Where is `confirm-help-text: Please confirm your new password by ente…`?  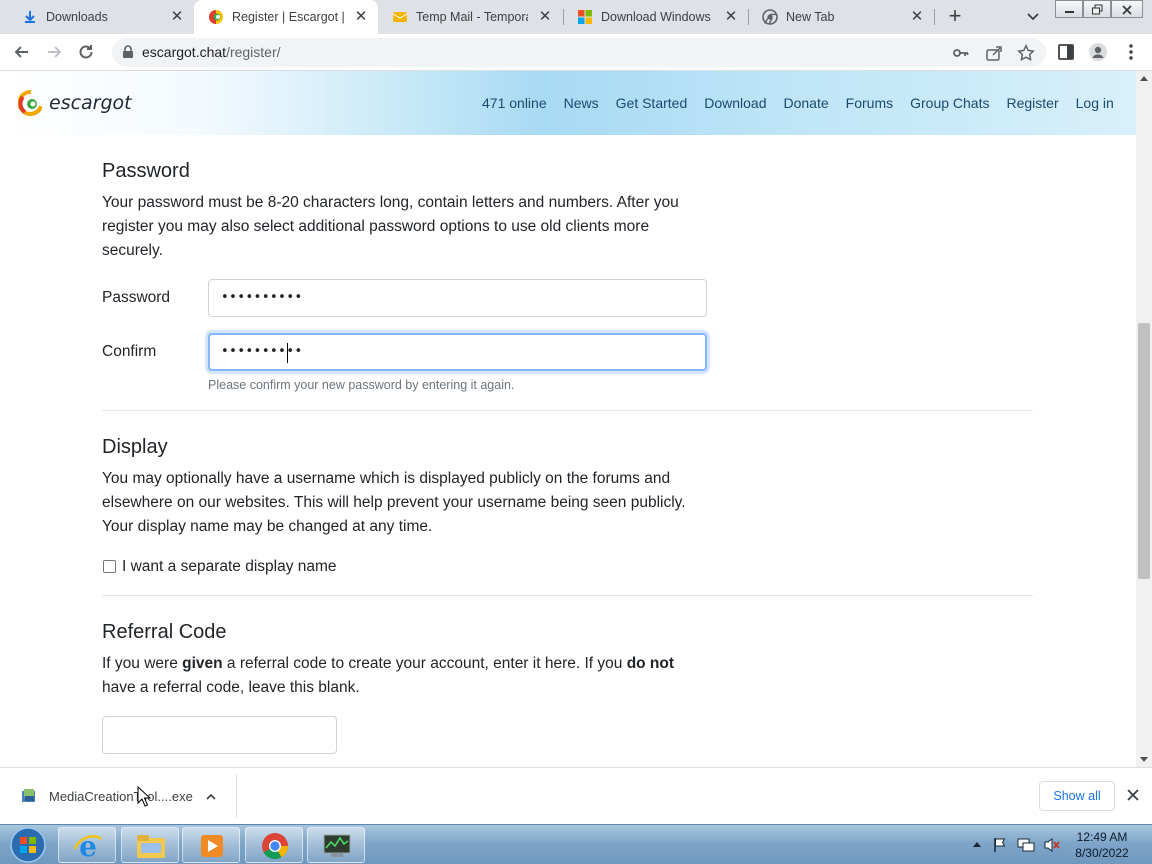 confirm-help-text: Please confirm your new password by ente… is located at coordinates (361, 385).